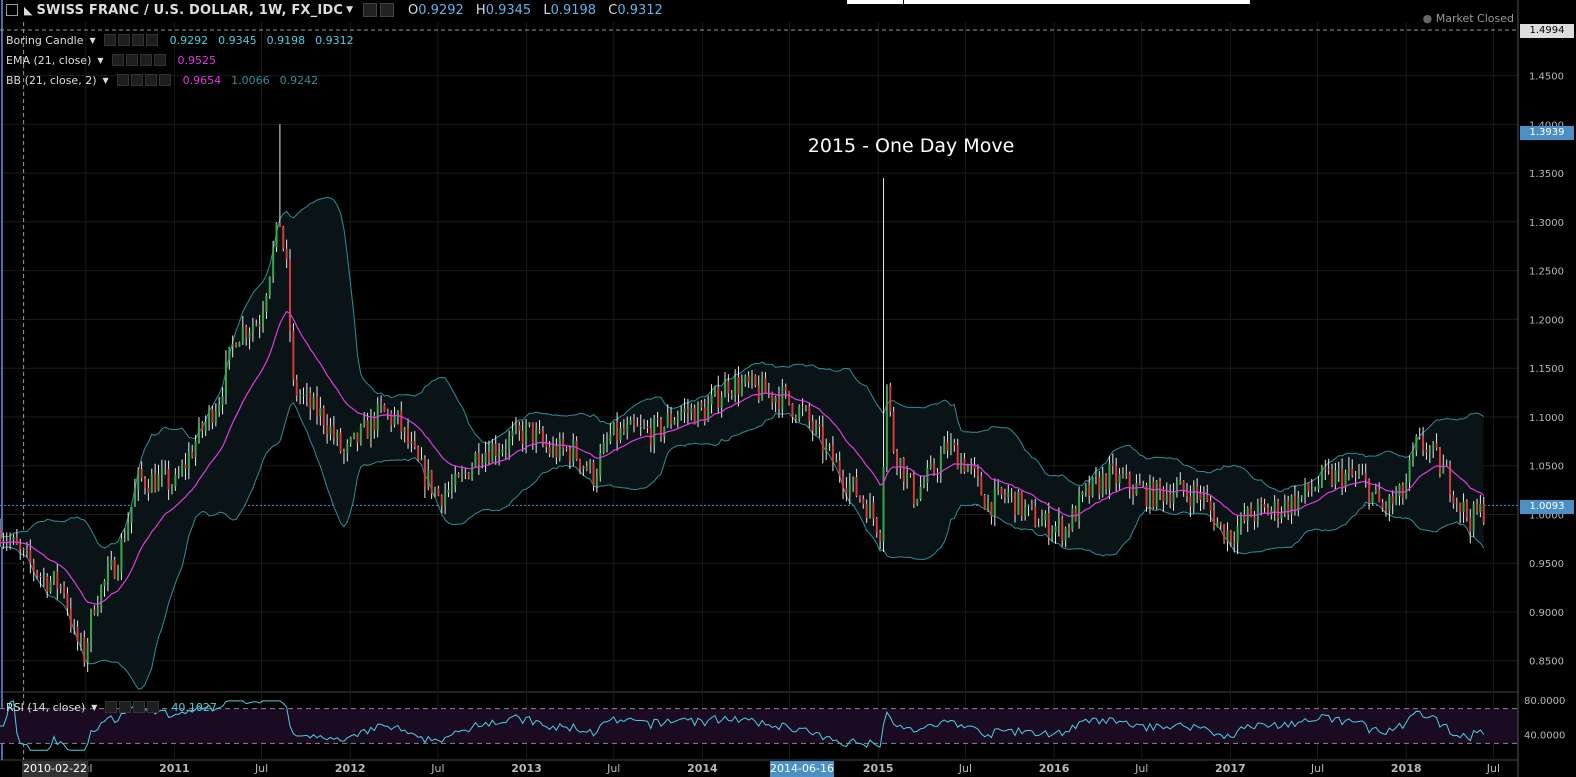 This screenshot has height=777, width=1576. What do you see at coordinates (12, 10) in the screenshot?
I see `collapse-icon` at bounding box center [12, 10].